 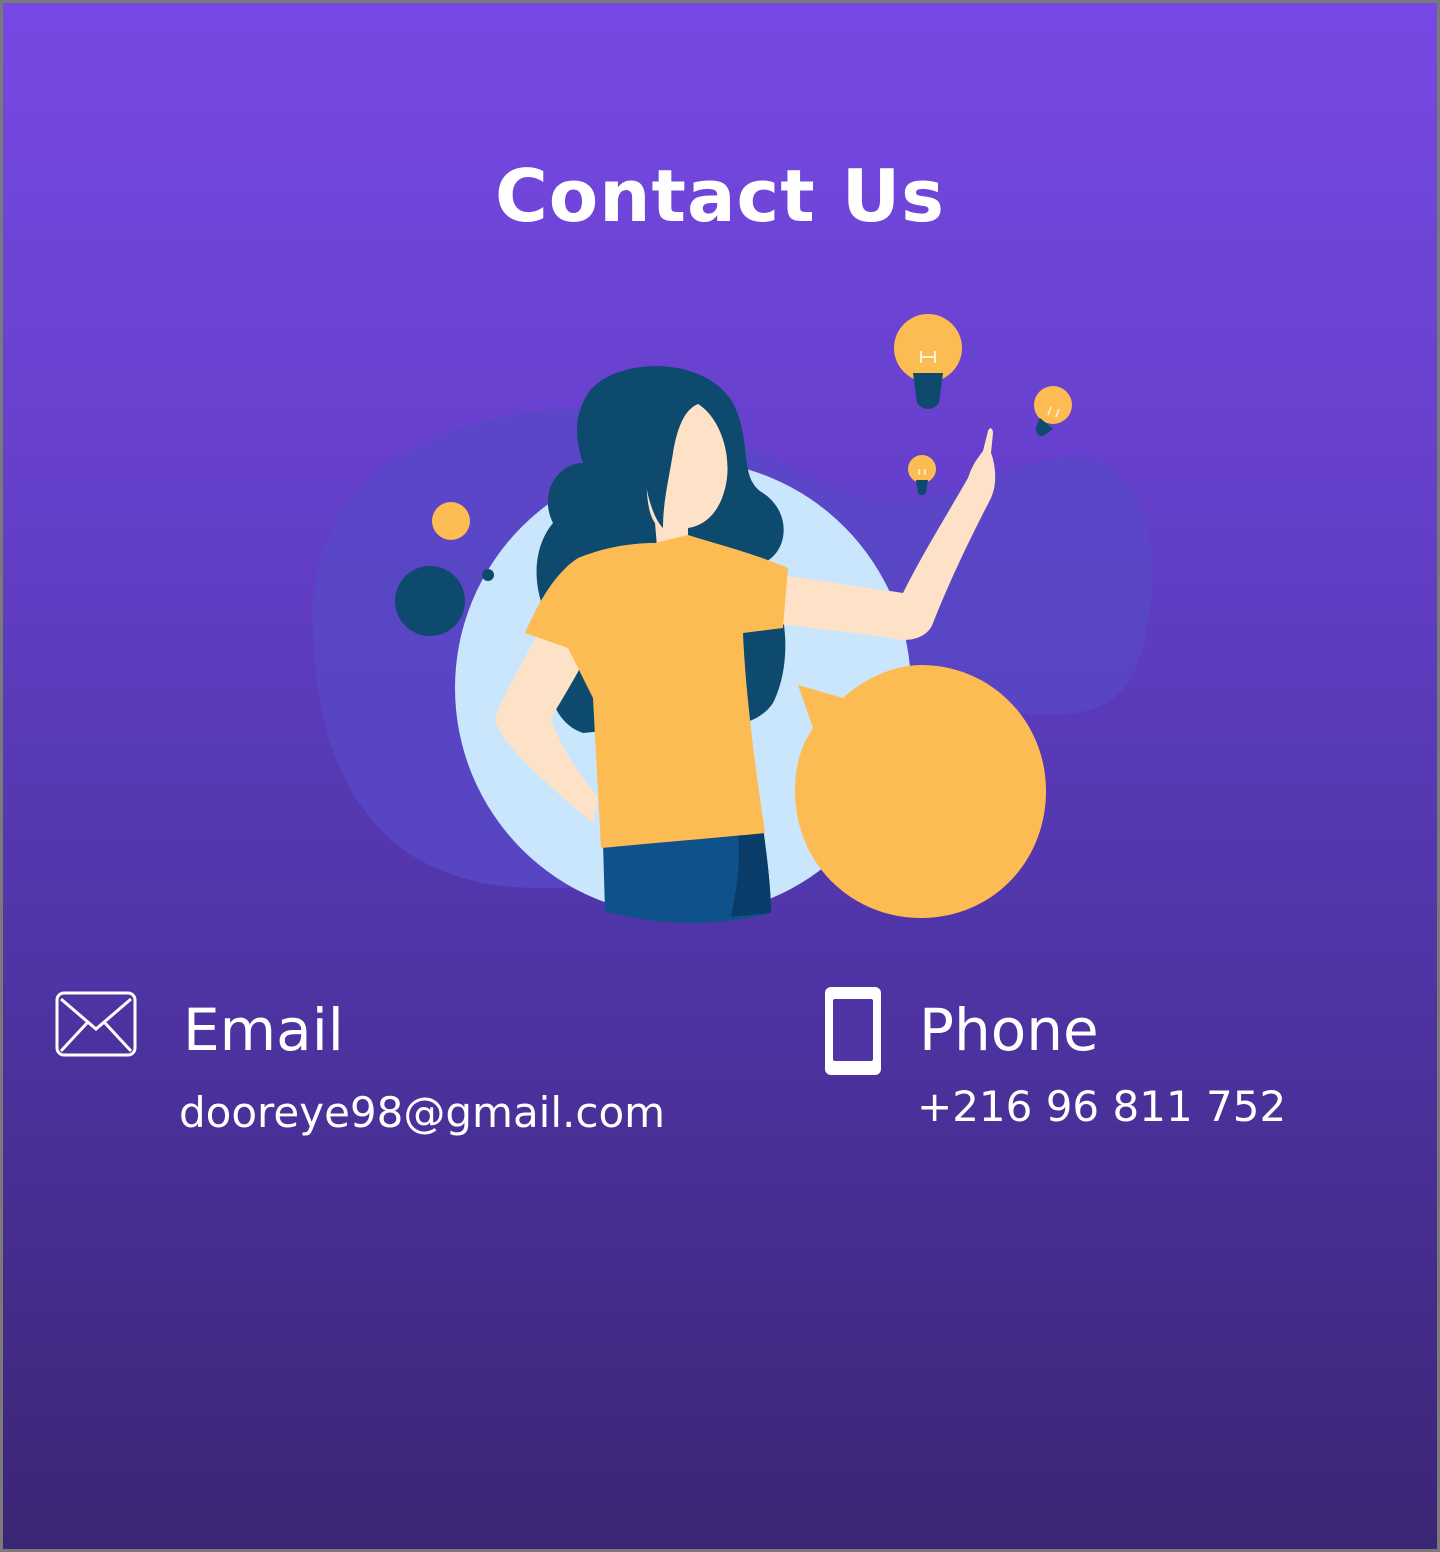 I want to click on decor-dot-yellow, so click(x=451, y=521).